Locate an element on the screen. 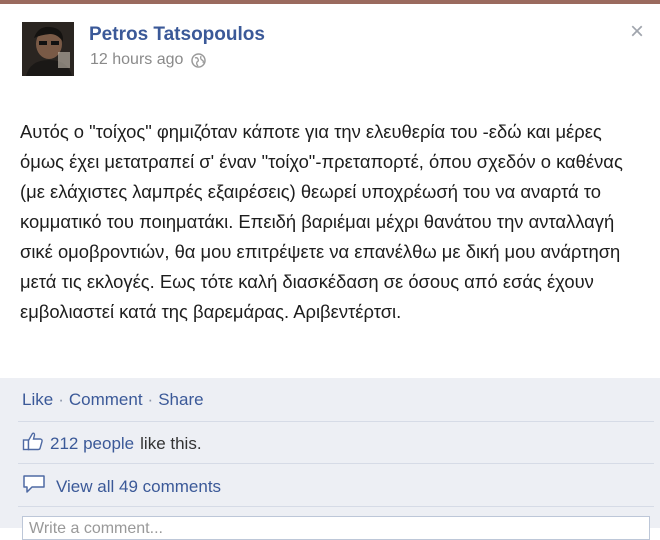 The width and height of the screenshot is (660, 540). view-comments-label: View all 49 comments is located at coordinates (139, 486).